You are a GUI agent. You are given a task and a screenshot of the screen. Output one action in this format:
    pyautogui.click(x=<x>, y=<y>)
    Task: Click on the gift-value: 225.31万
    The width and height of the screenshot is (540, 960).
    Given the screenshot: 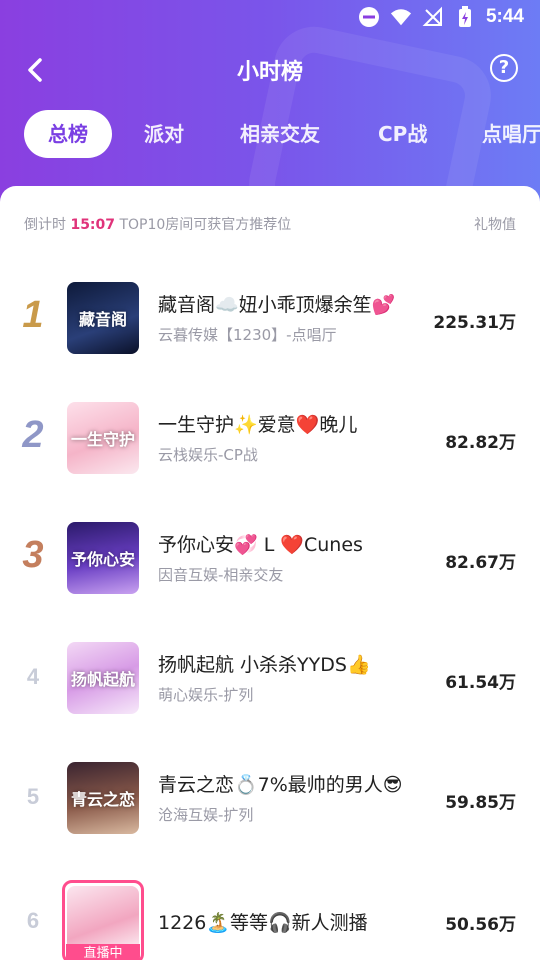 What is the action you would take?
    pyautogui.click(x=474, y=323)
    